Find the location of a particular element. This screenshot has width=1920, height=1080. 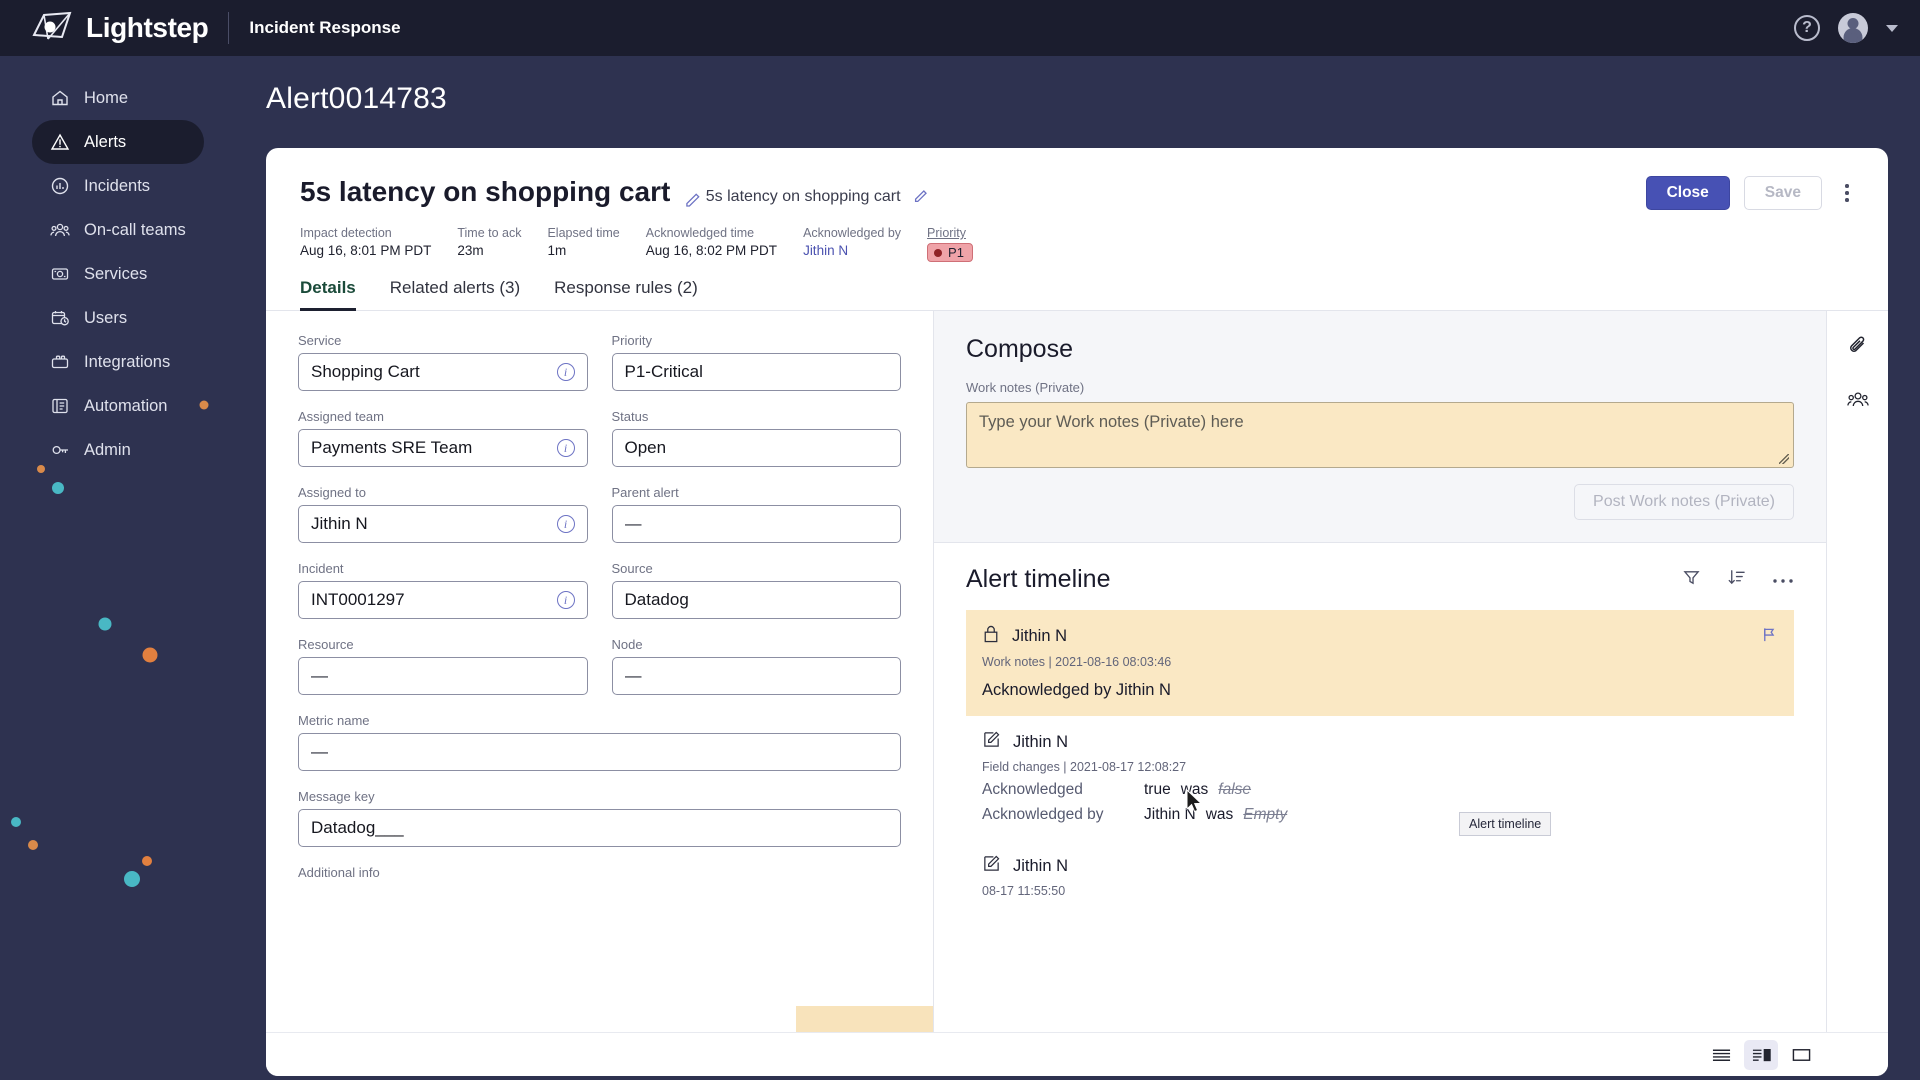

service-input: Shopping Cart i is located at coordinates (443, 372).